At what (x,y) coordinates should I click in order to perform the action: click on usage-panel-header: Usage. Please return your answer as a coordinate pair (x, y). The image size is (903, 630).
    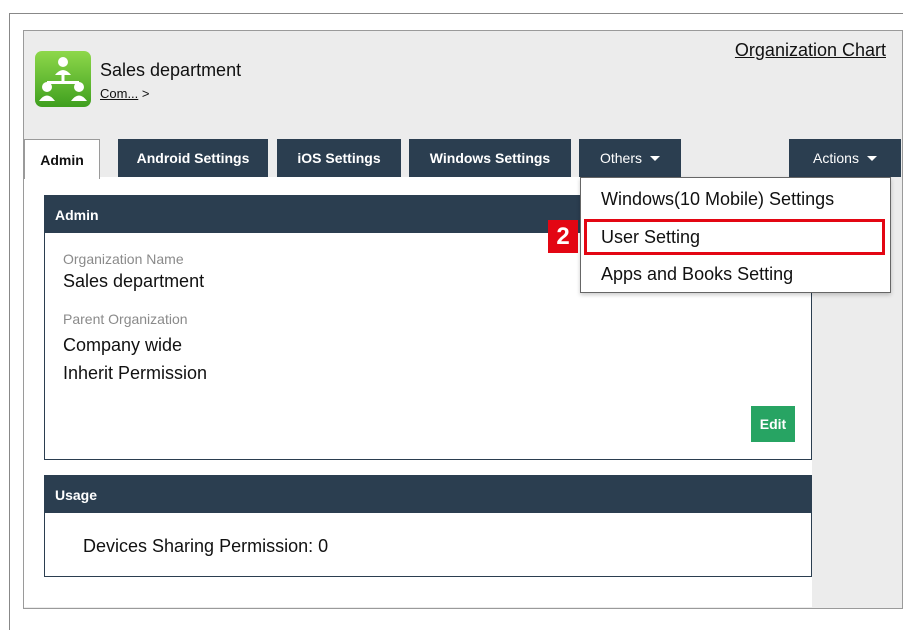
    Looking at the image, I should click on (428, 494).